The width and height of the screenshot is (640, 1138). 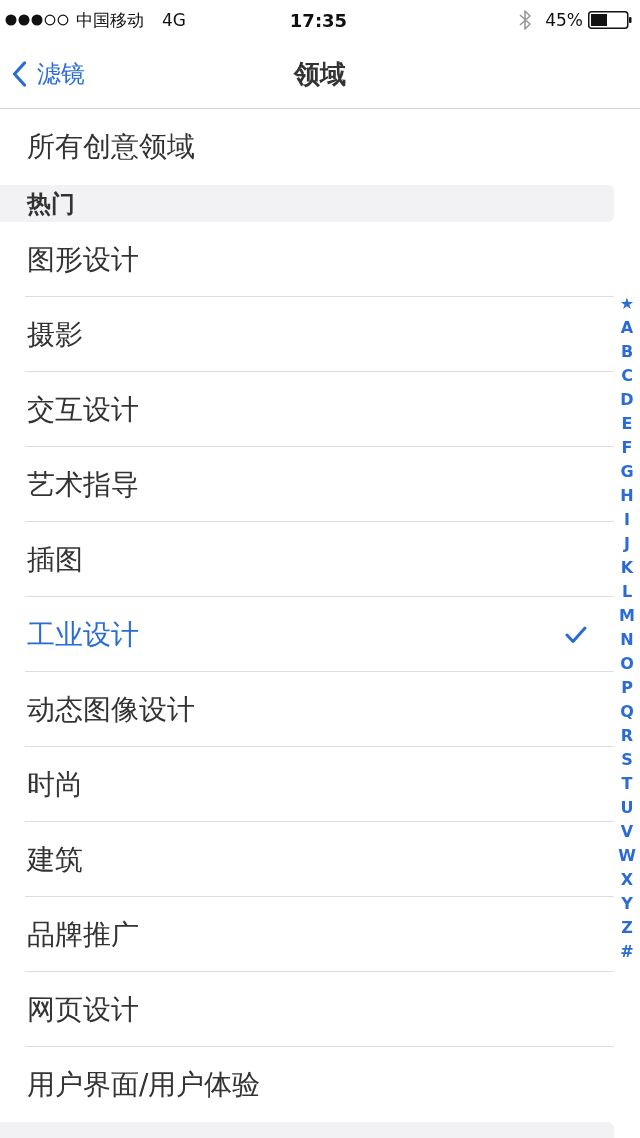 What do you see at coordinates (627, 687) in the screenshot?
I see `section-index-entry: P` at bounding box center [627, 687].